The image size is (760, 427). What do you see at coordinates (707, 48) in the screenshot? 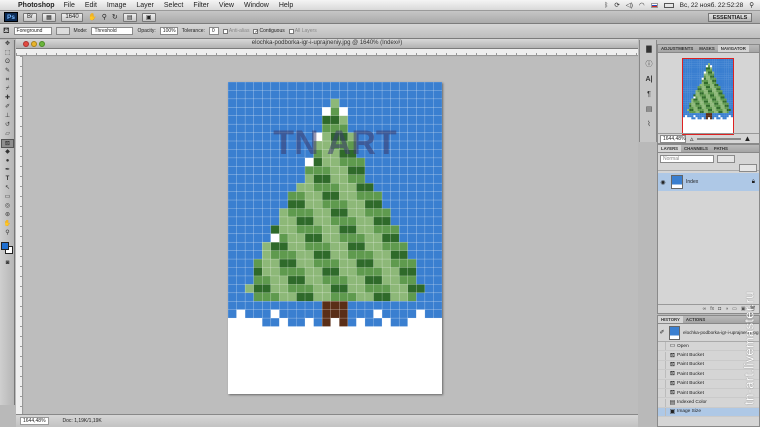
I see `tab-masks: MASKS` at bounding box center [707, 48].